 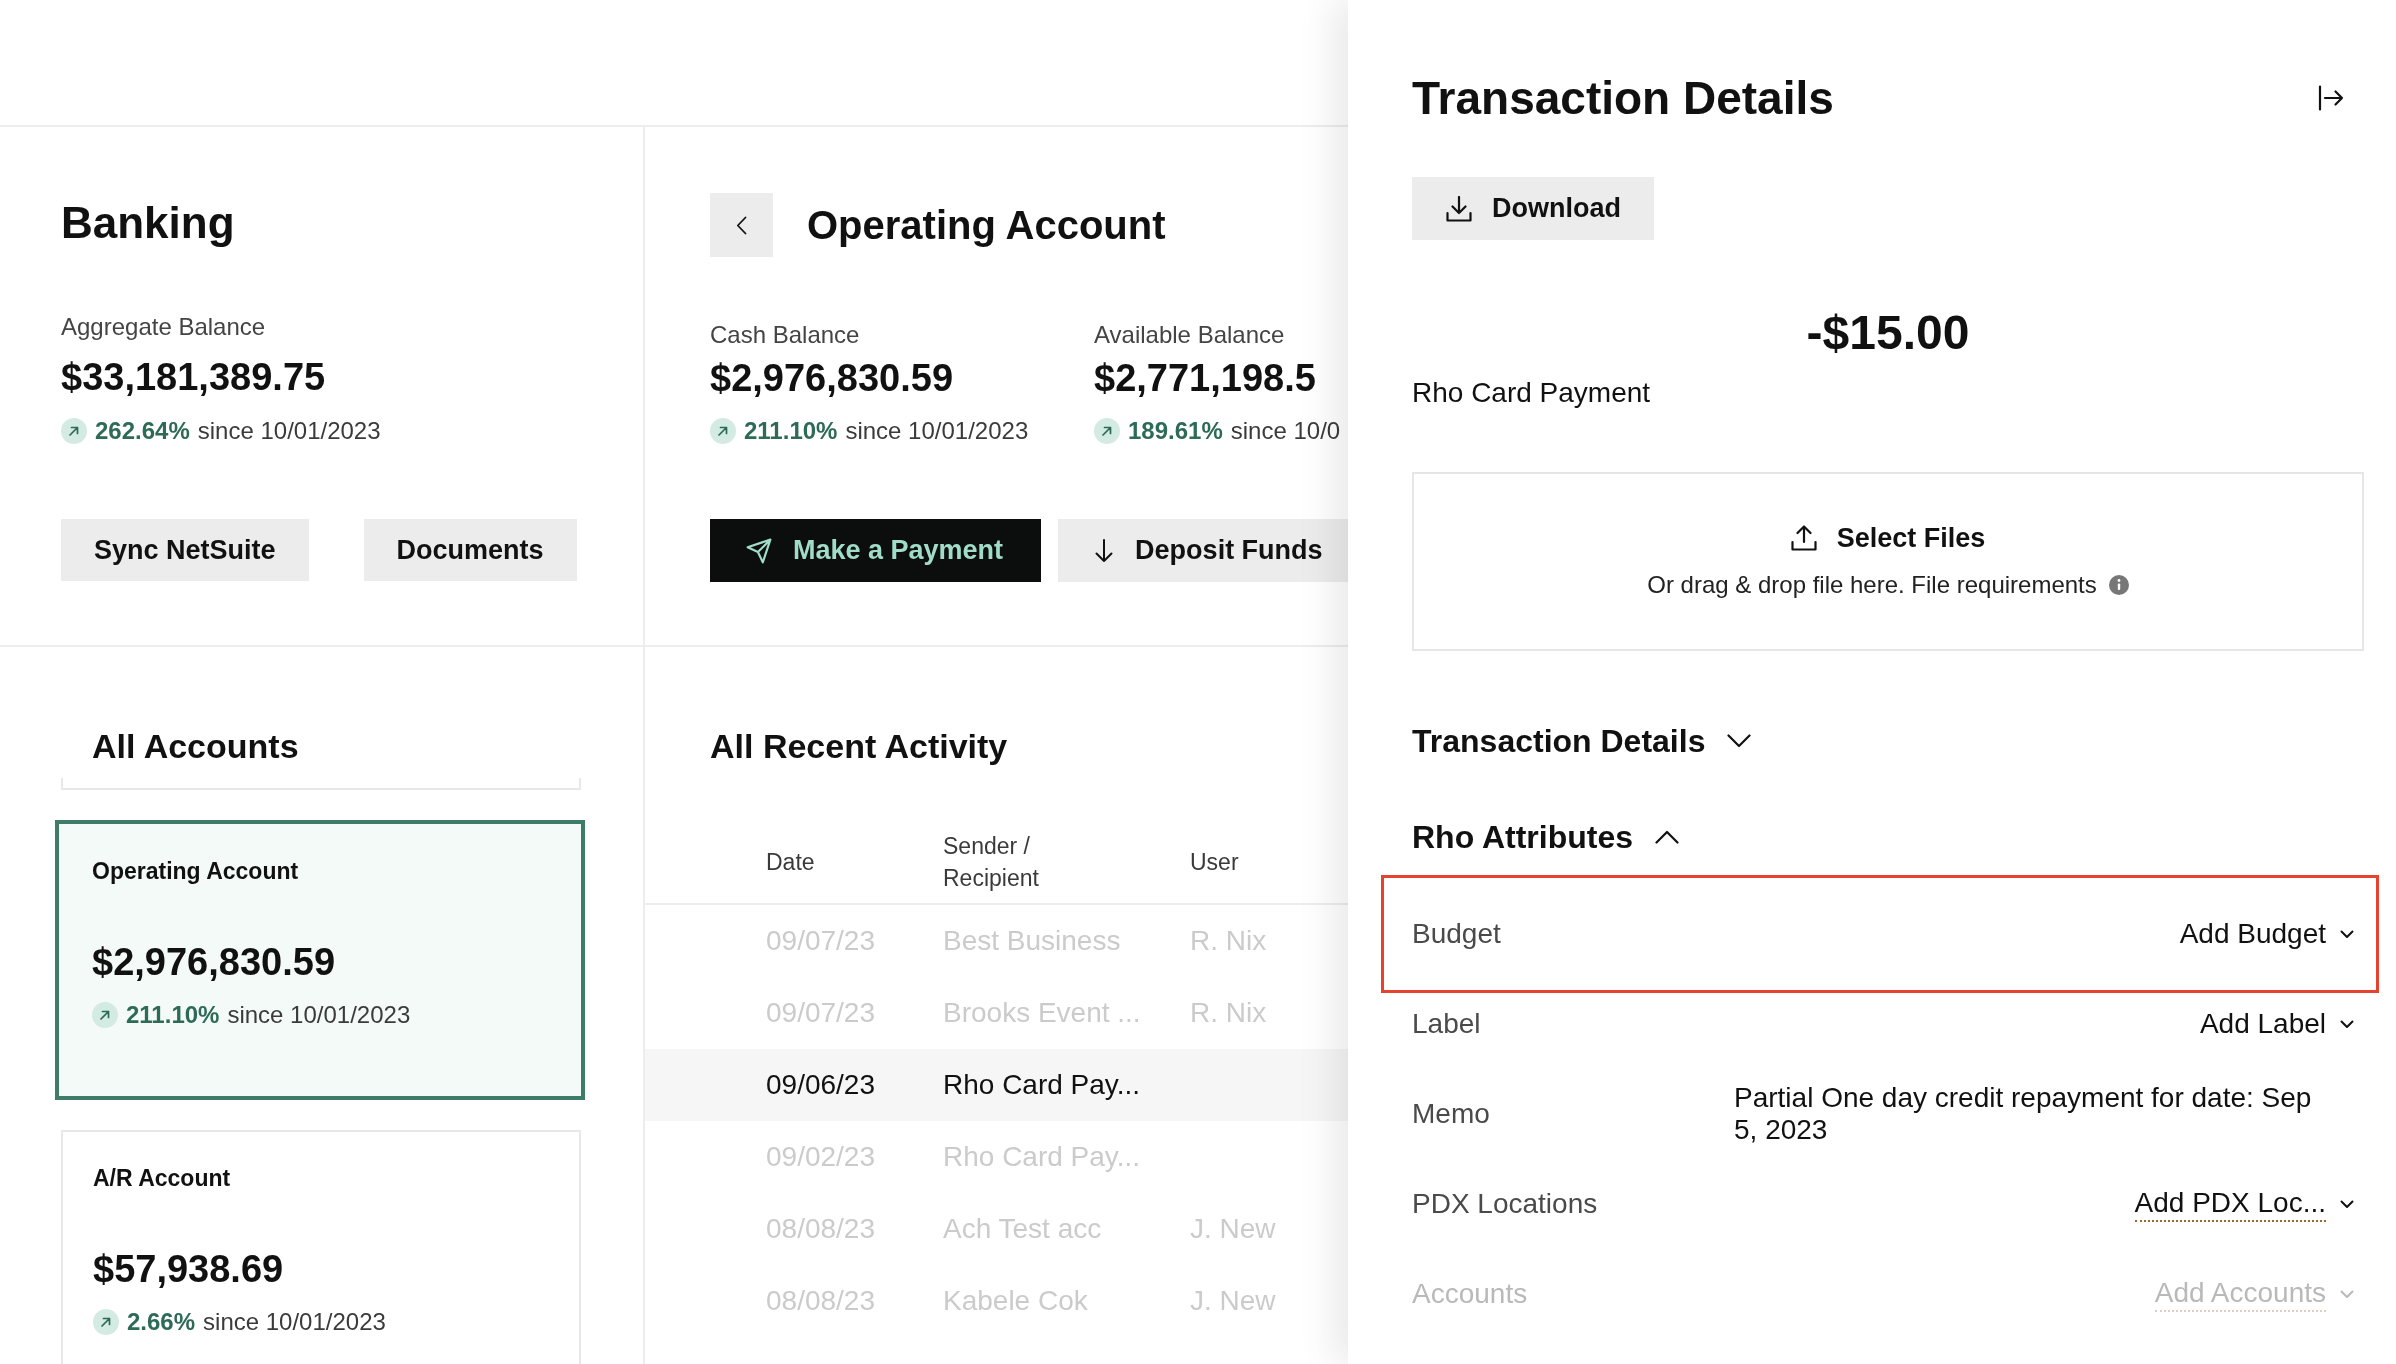 What do you see at coordinates (1446, 1023) in the screenshot?
I see `attribute-label: Label` at bounding box center [1446, 1023].